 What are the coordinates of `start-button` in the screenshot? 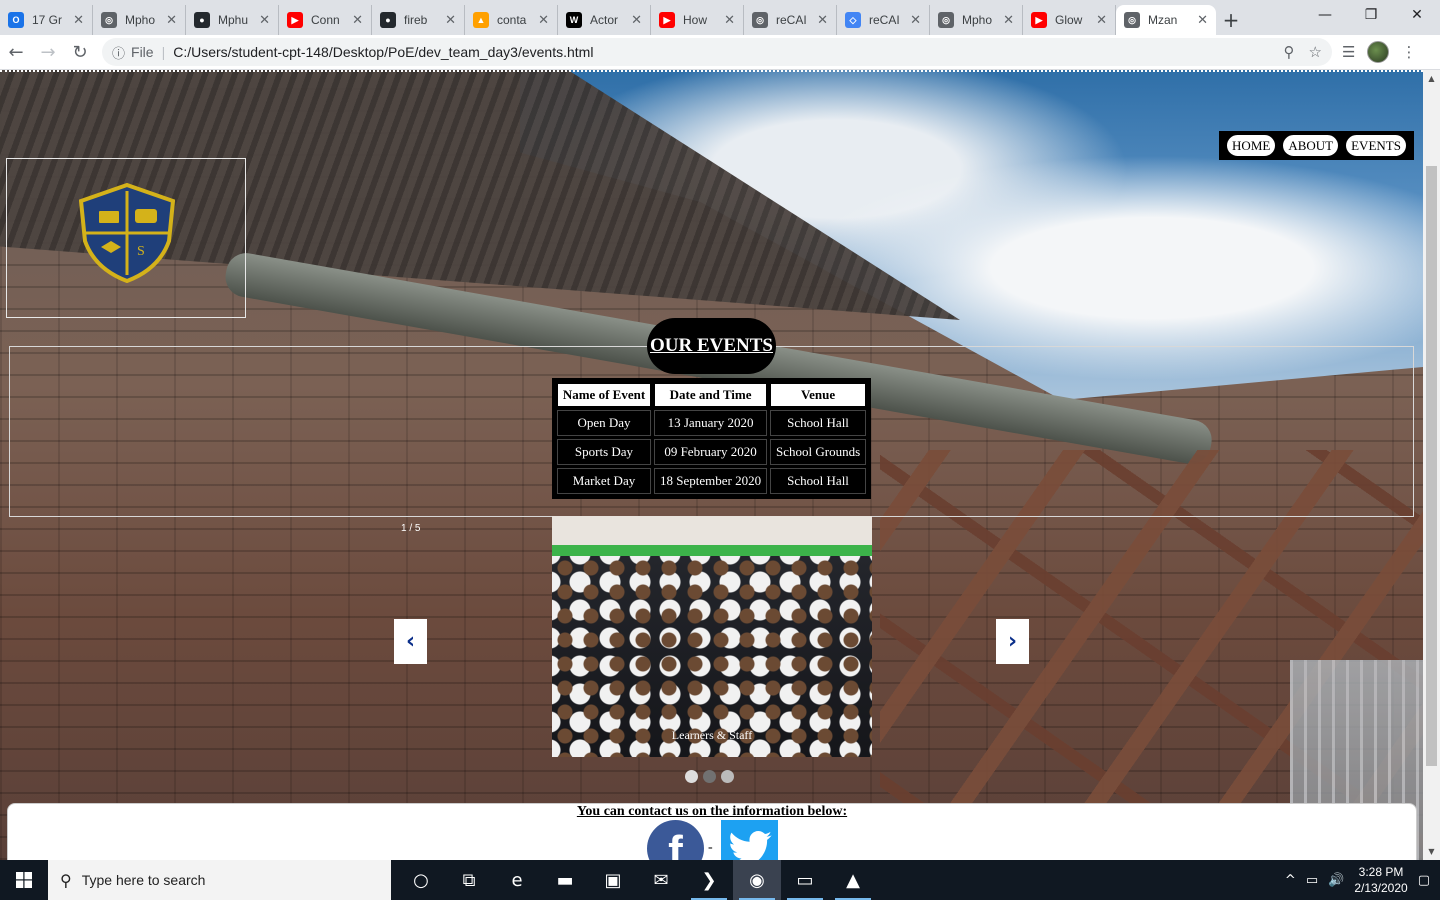 It's located at (24, 880).